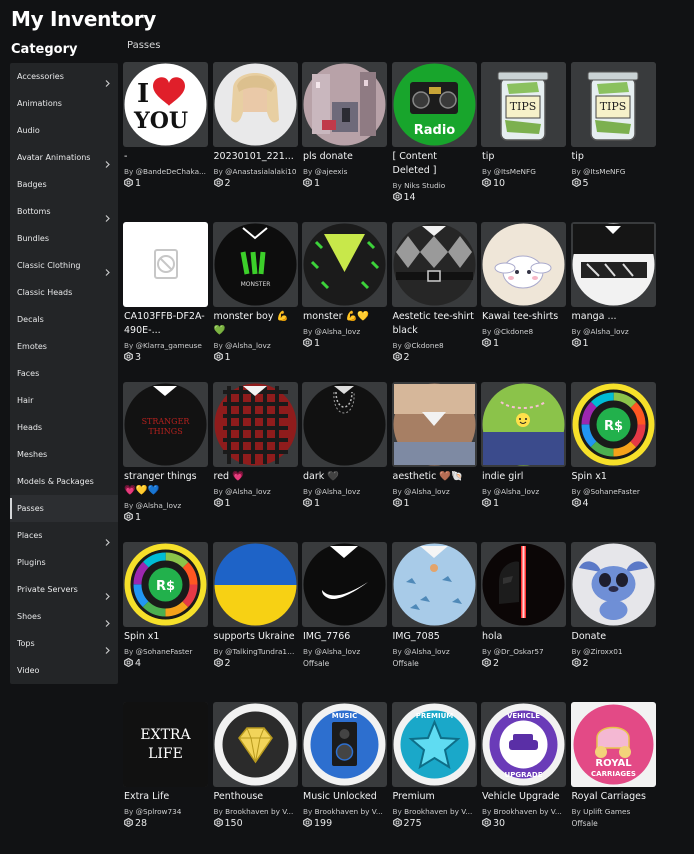 This screenshot has width=694, height=854. I want to click on item-card: red 💗 By @Alsha_lovz 1, so click(255, 457).